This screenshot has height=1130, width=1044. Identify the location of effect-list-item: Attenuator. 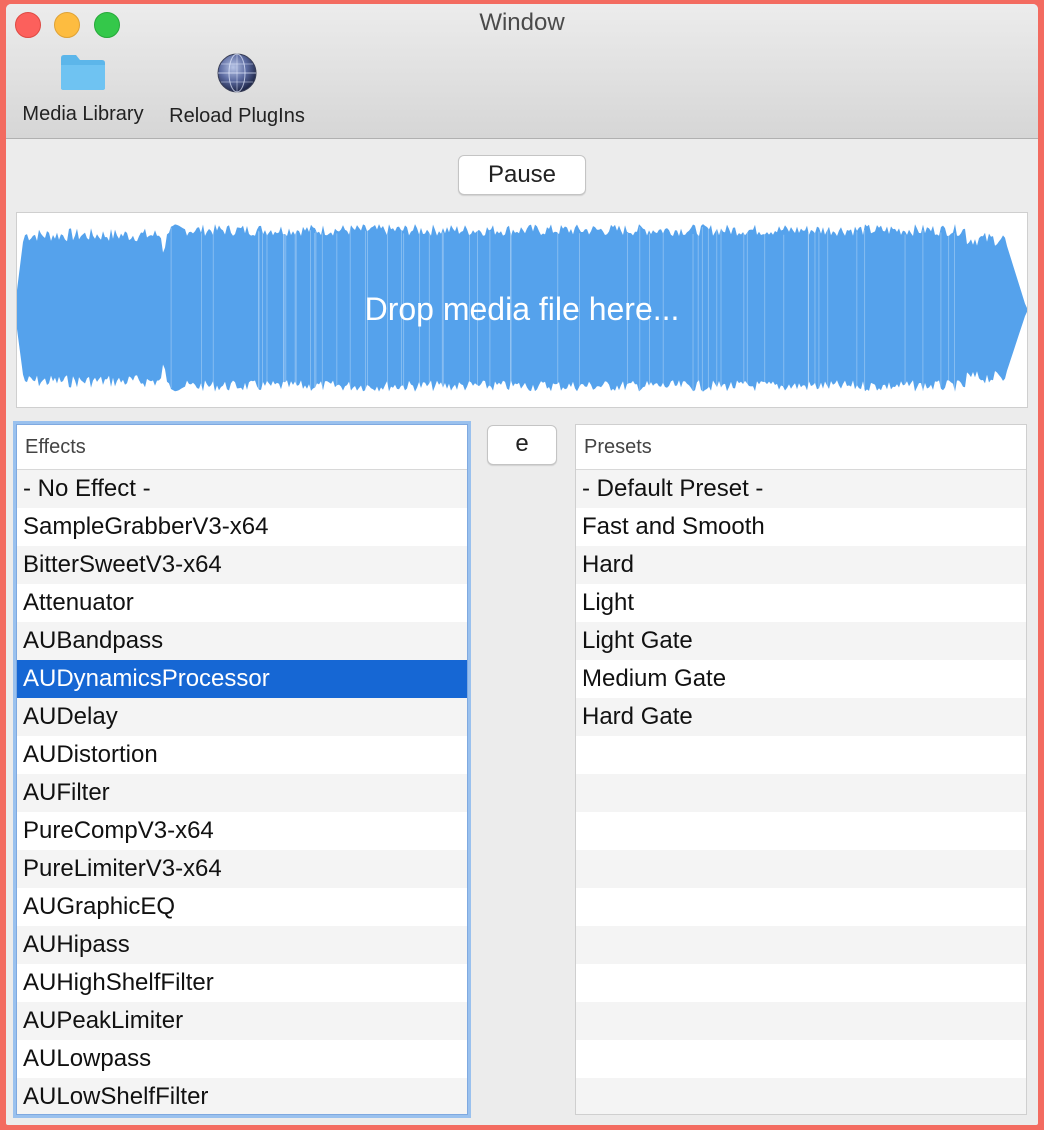
(242, 603).